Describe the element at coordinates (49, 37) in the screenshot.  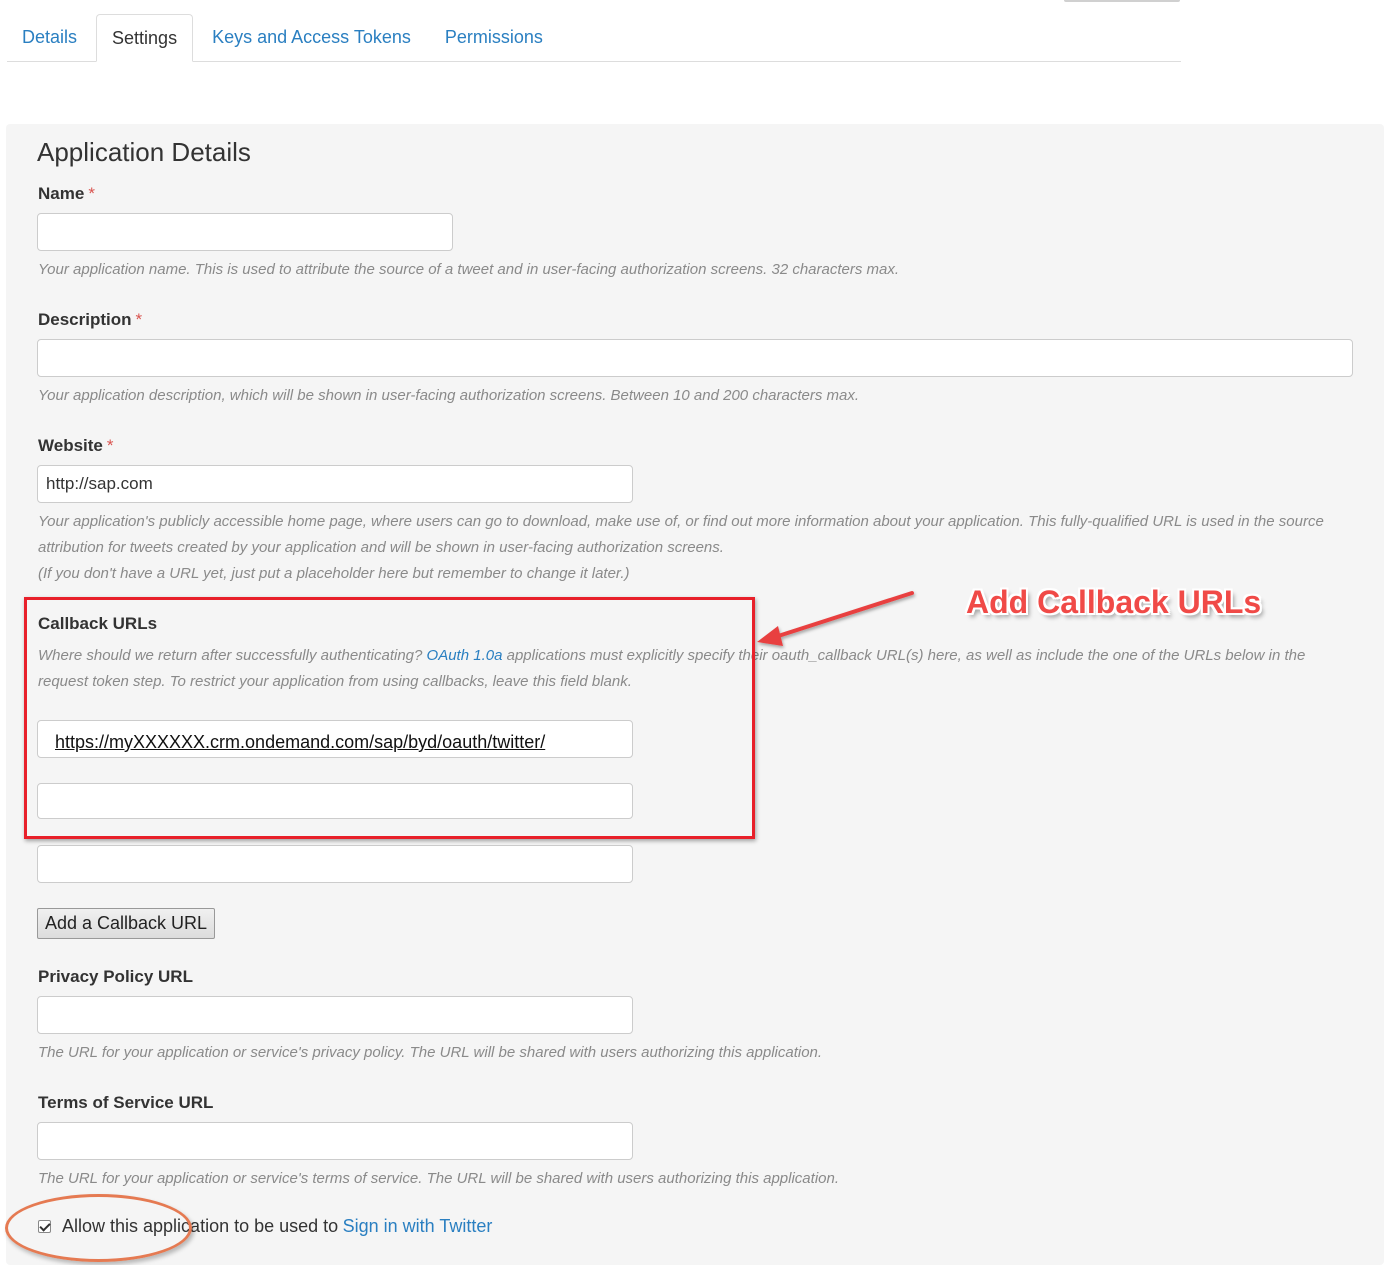
I see `tab-details: Details` at that location.